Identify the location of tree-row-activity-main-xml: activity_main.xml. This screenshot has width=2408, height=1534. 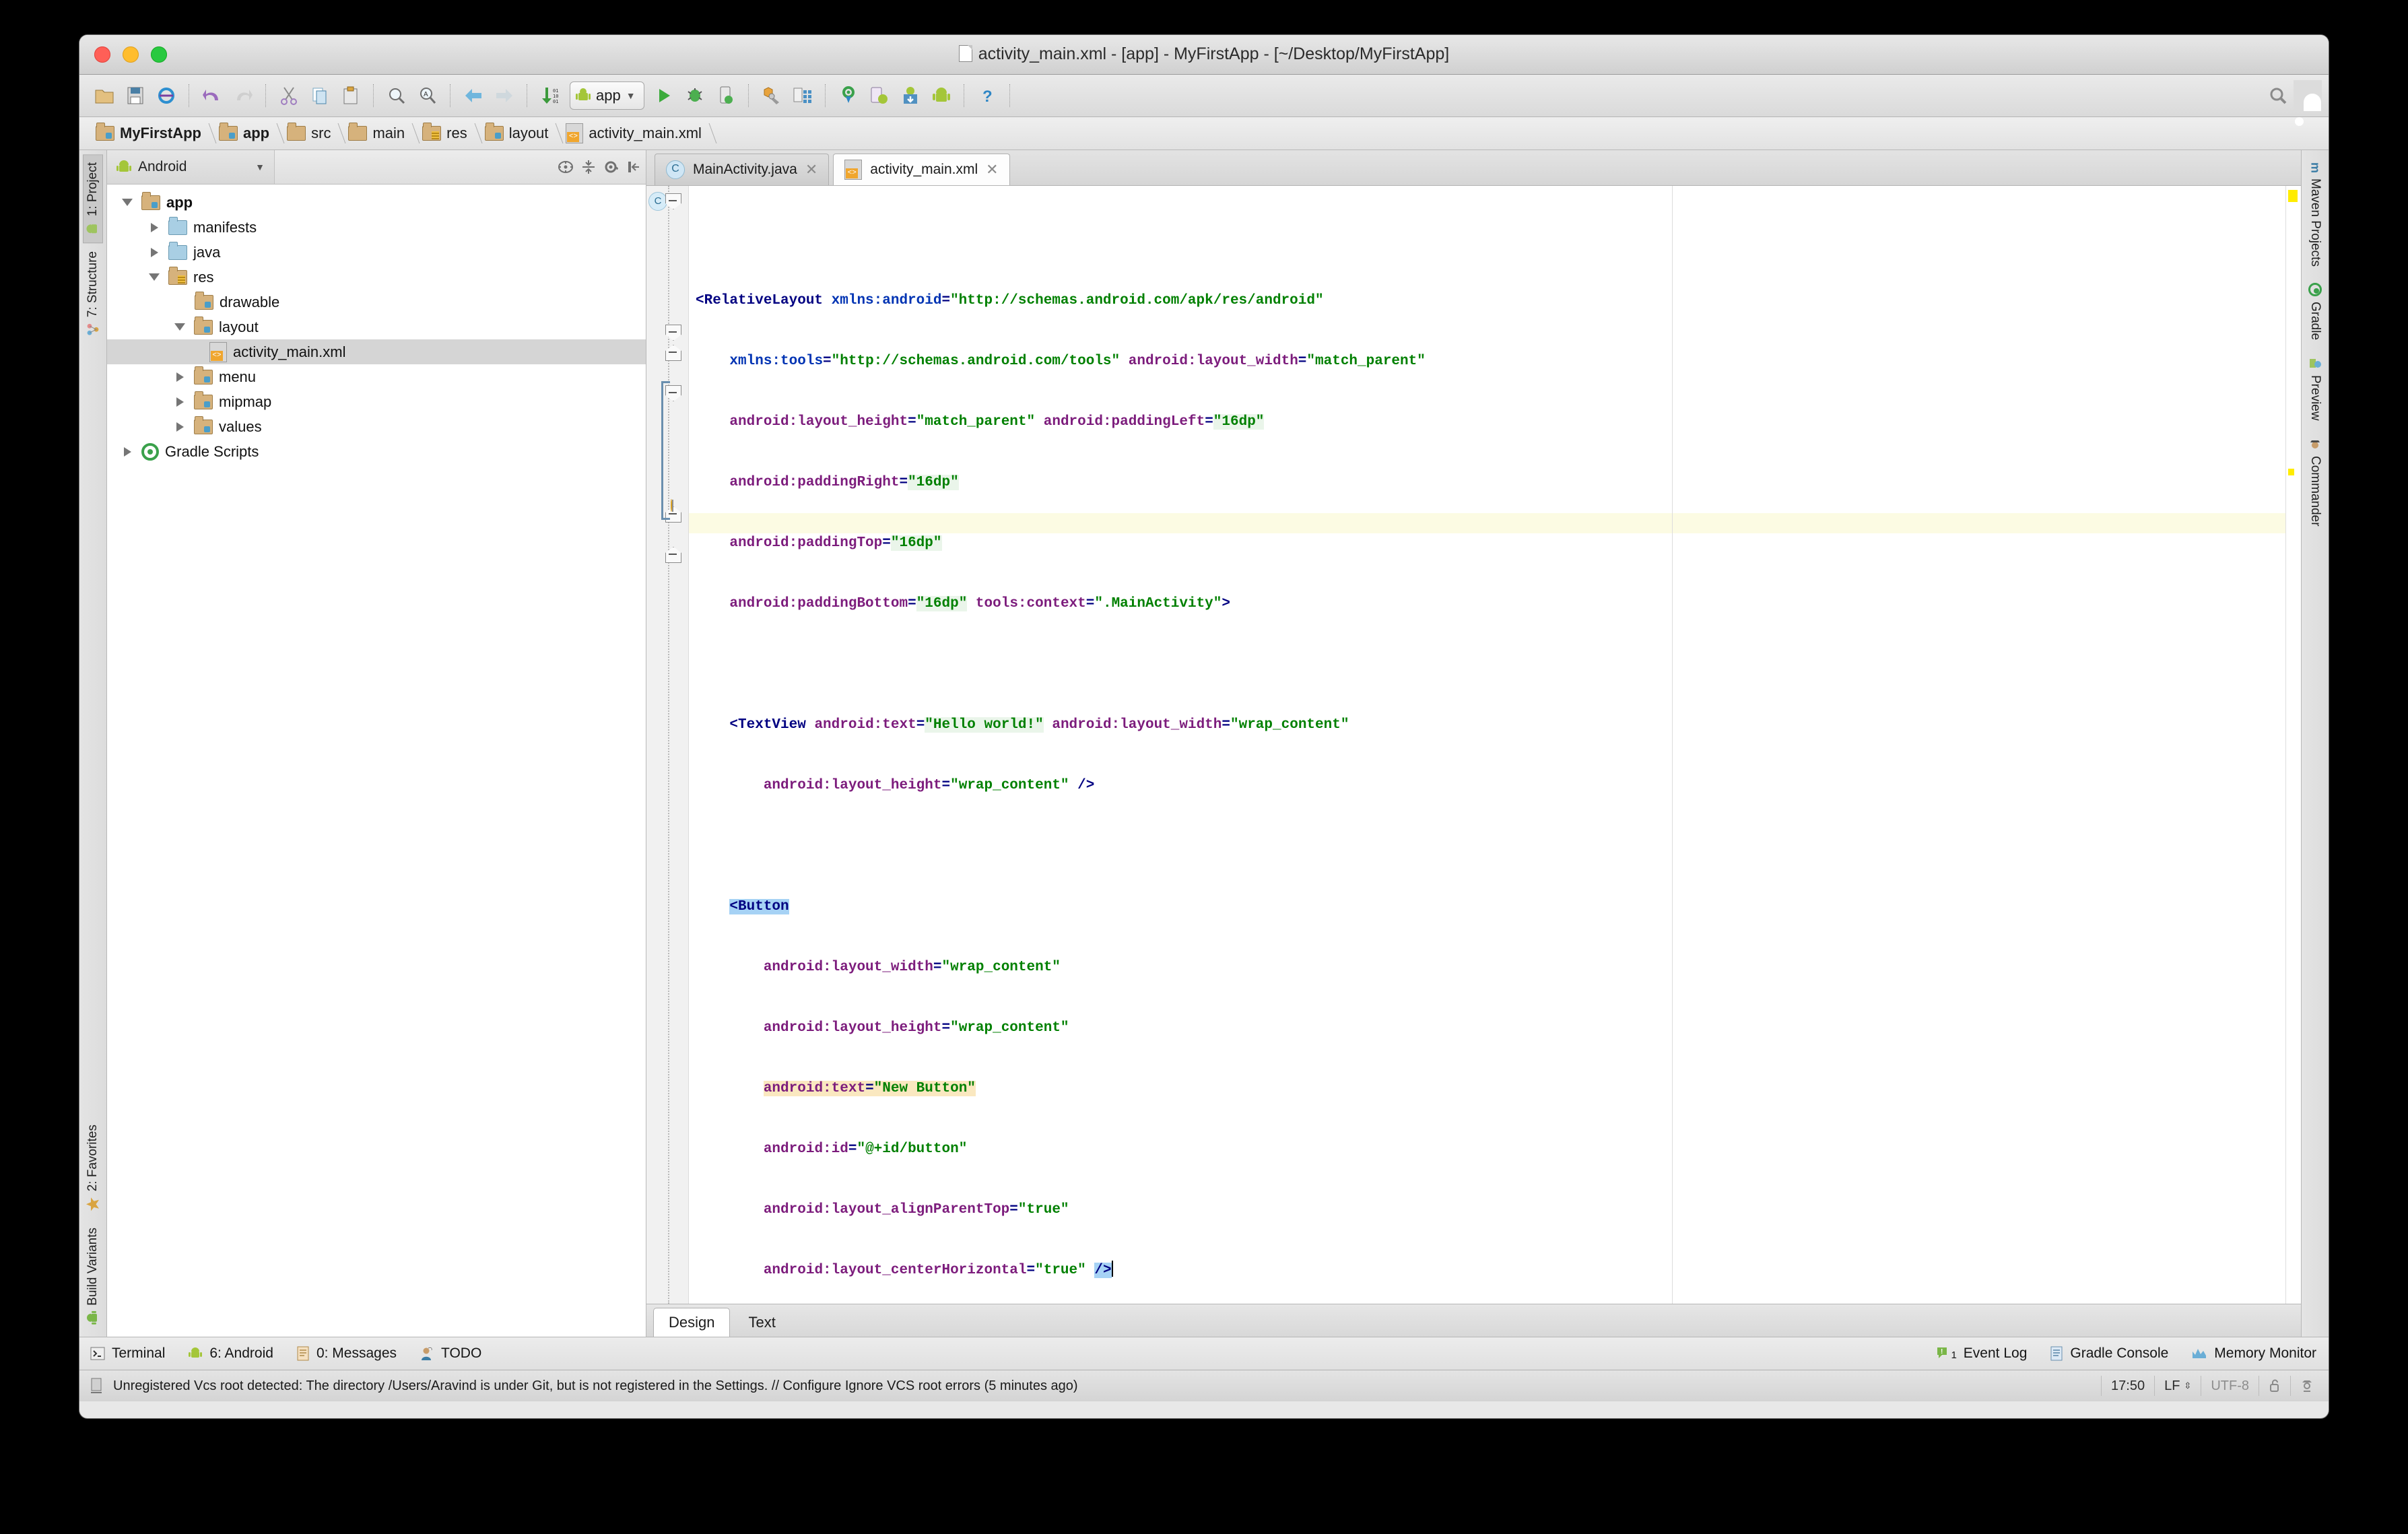
(376, 352).